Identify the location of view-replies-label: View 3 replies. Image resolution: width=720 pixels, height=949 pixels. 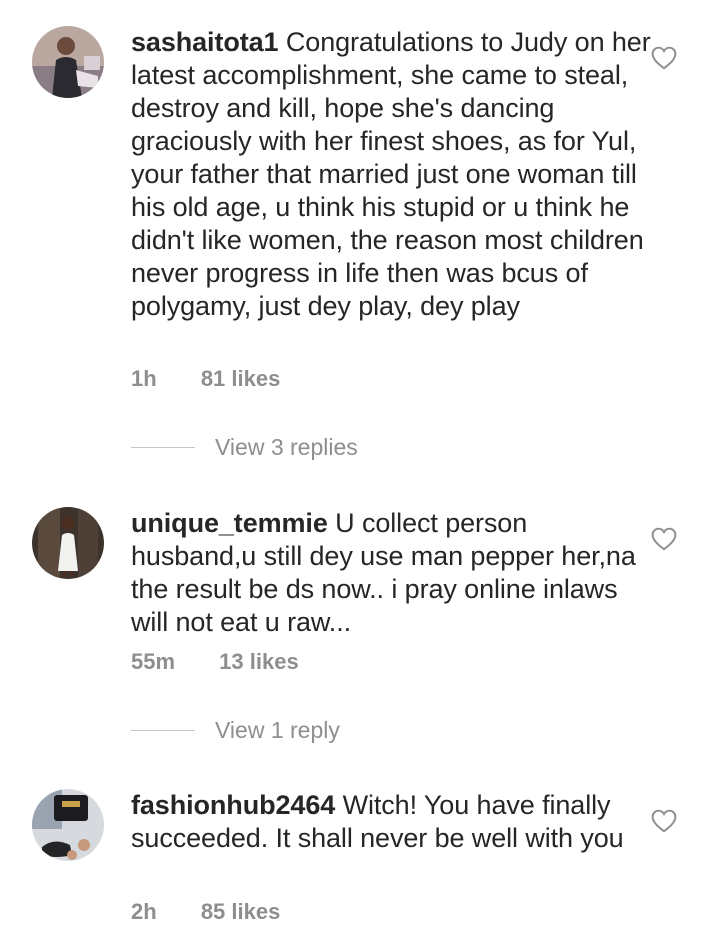
(286, 446).